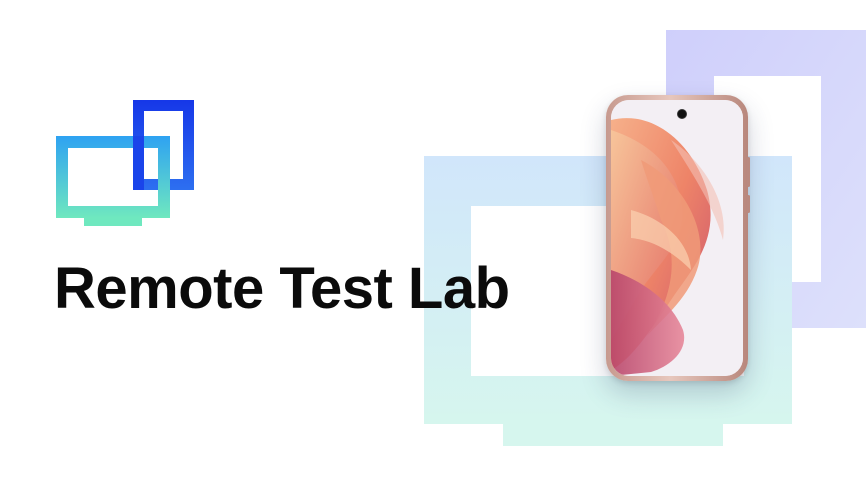  I want to click on logo-front-screen-shape, so click(113, 177).